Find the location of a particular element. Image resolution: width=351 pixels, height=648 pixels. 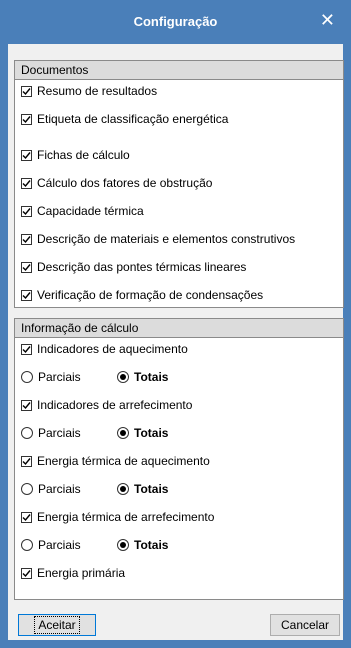

checkbox-indicadores-aquecimento: Indicadores de aquecimento is located at coordinates (104, 349).